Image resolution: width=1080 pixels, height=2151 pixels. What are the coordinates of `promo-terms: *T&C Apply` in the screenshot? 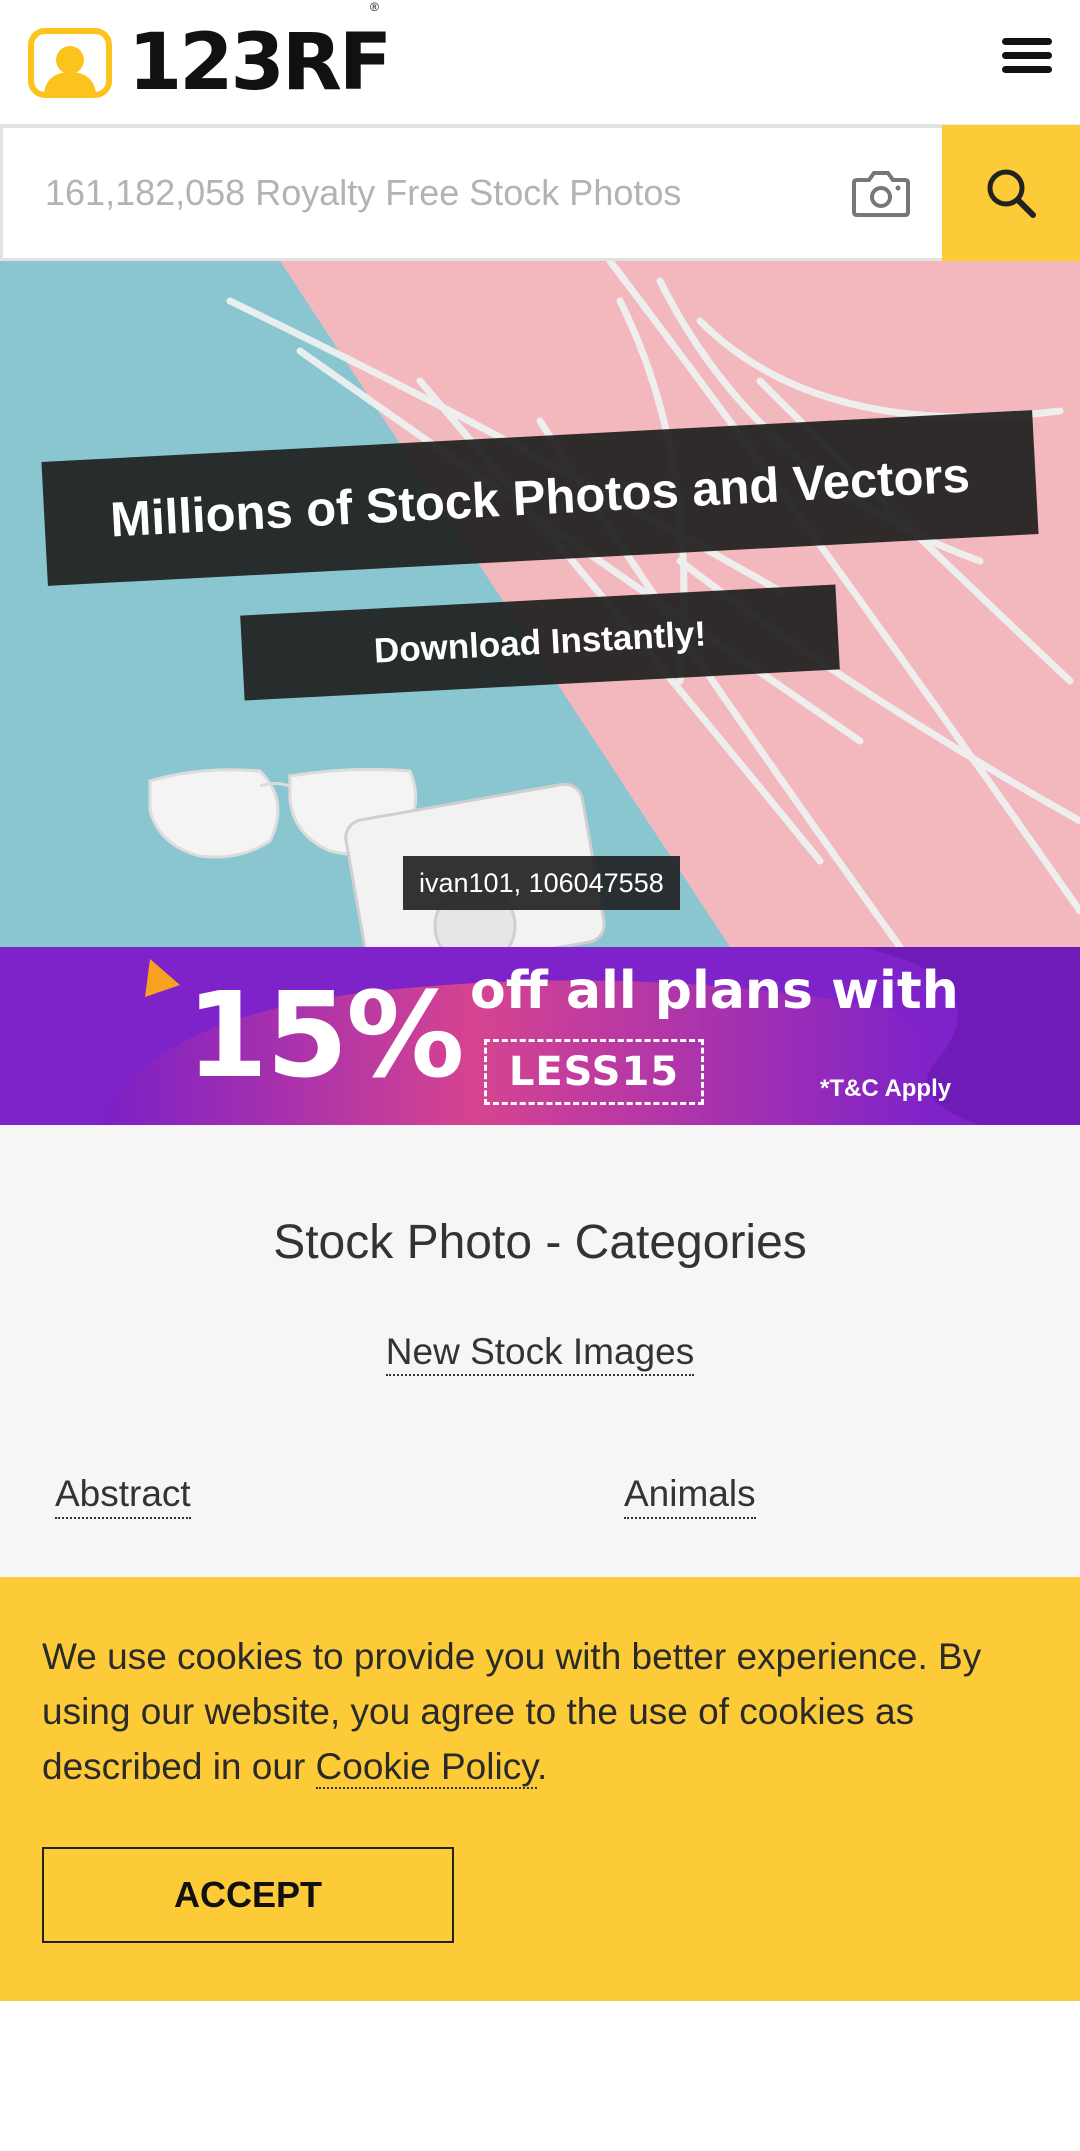 It's located at (886, 1088).